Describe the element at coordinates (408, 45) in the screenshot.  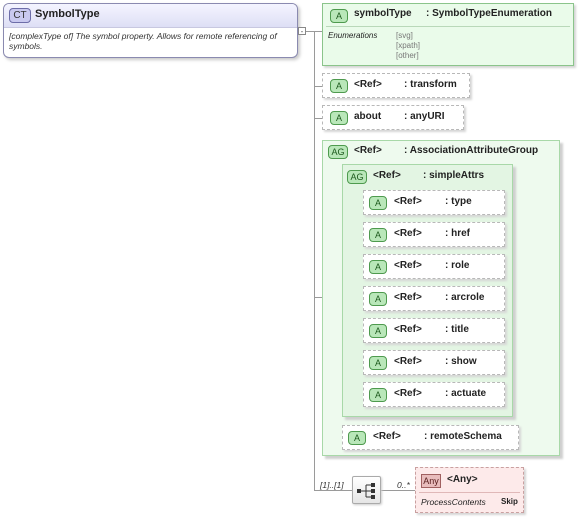
I see `enumeration-value: [xpath]` at that location.